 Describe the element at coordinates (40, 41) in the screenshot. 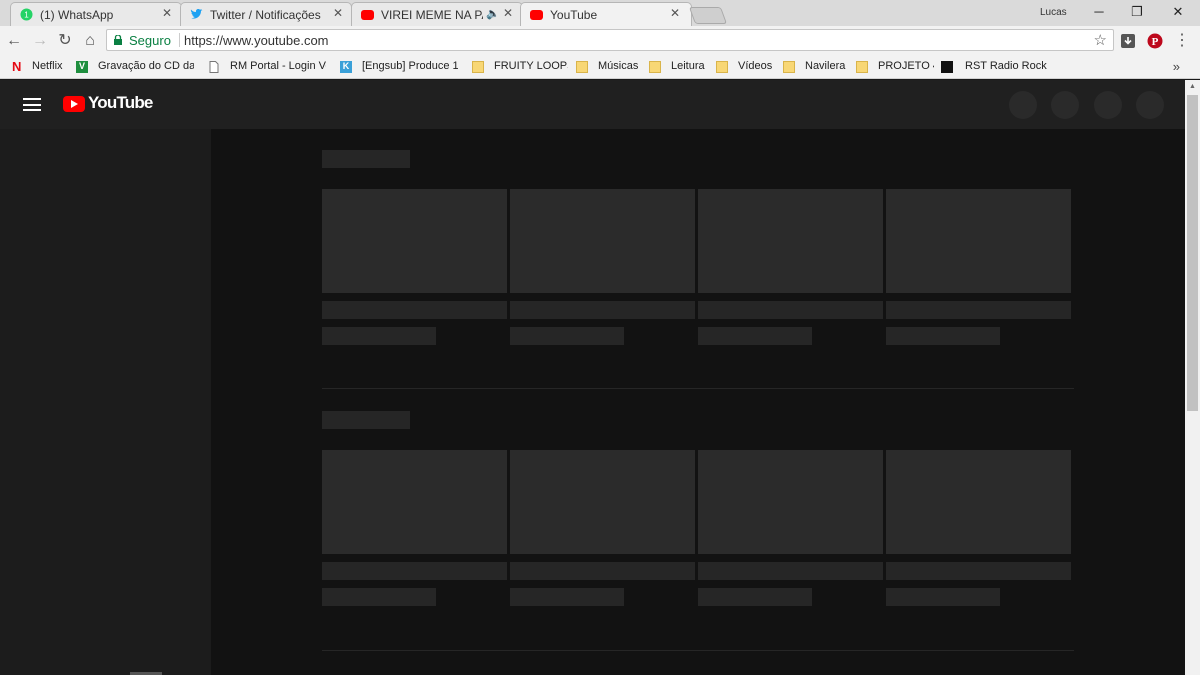

I see `forward-icon: →` at that location.